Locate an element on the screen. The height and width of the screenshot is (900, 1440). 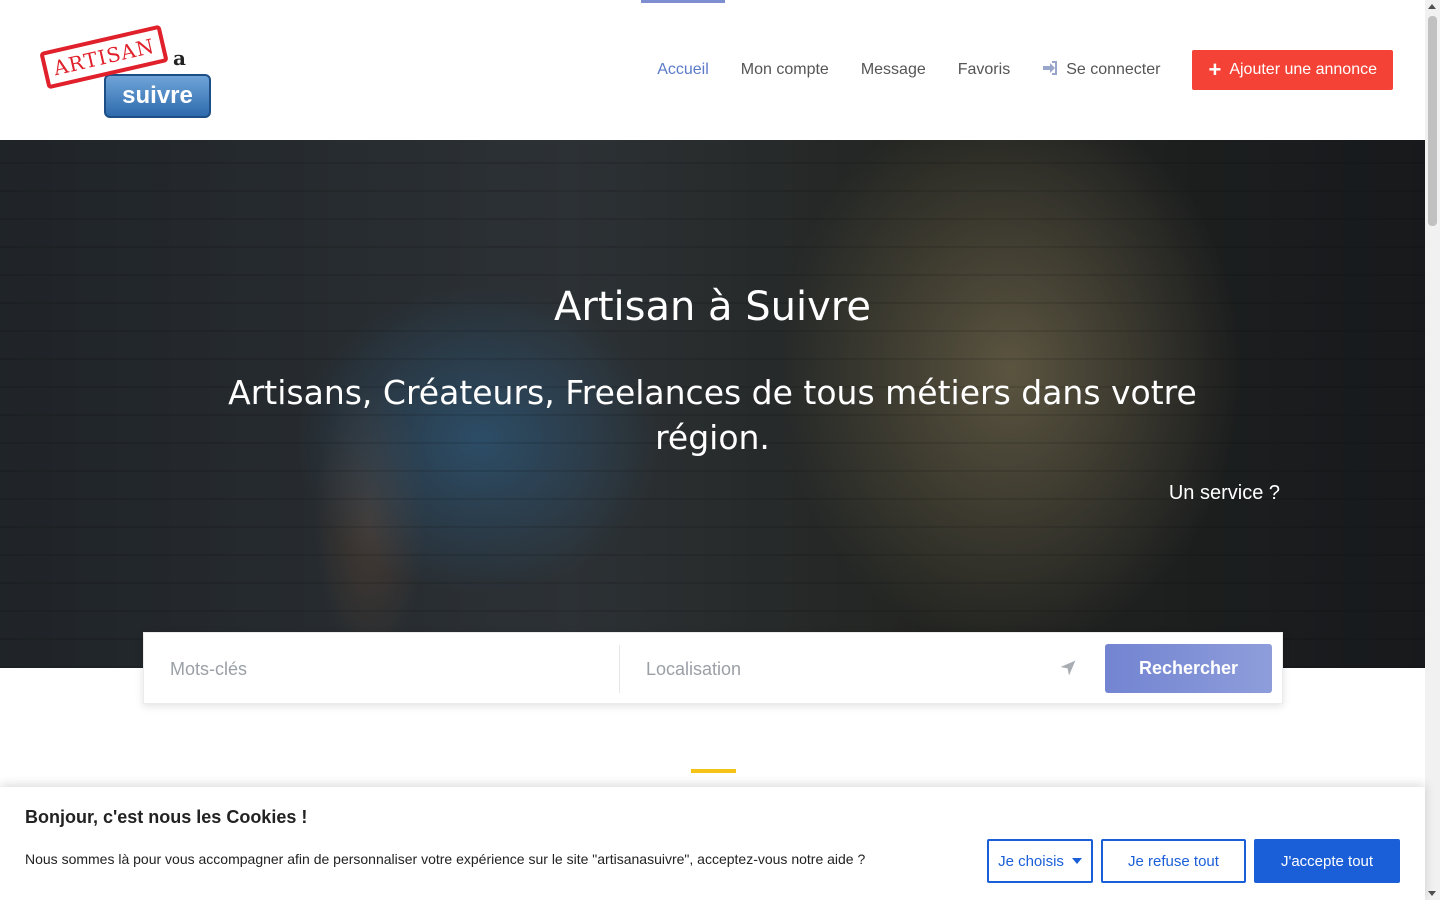
nav-item-favoris: Favoris is located at coordinates (984, 70).